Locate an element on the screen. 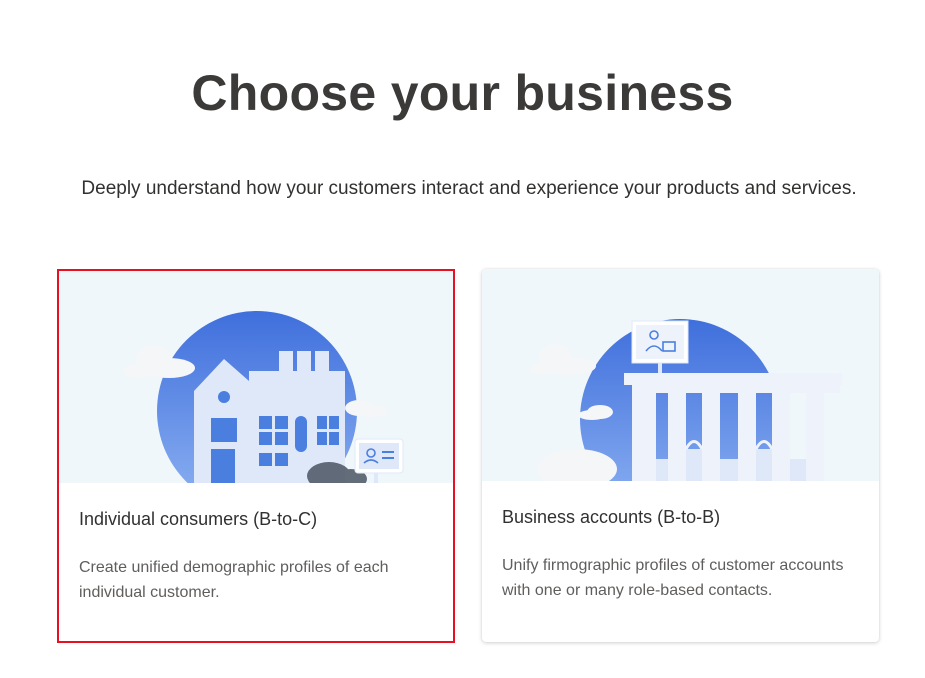 Image resolution: width=925 pixels, height=678 pixels. building-illustration is located at coordinates (680, 375).